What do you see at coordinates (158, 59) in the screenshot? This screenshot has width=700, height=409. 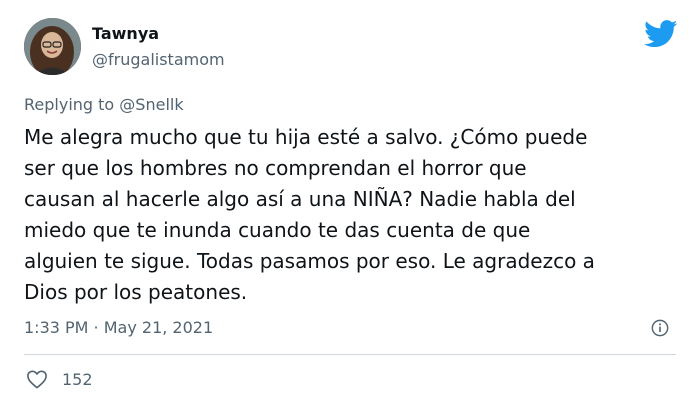 I see `author-handle: @frugalistamom` at bounding box center [158, 59].